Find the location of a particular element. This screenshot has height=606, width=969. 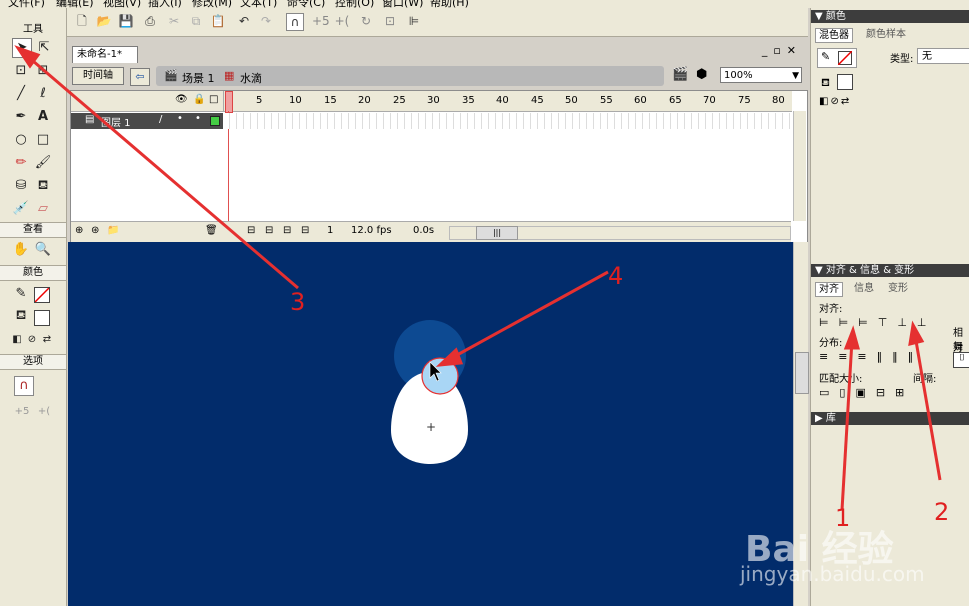

playhead is located at coordinates (229, 102).